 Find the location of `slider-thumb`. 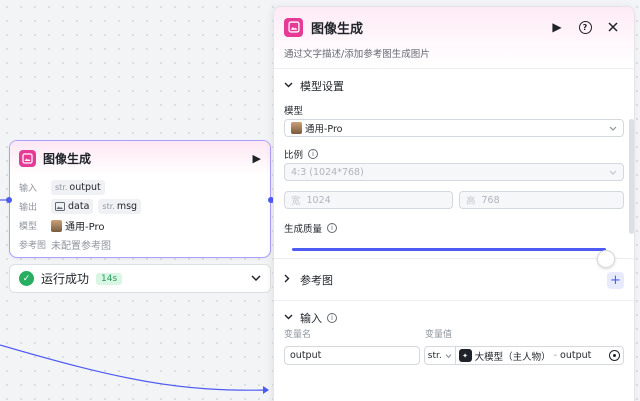

slider-thumb is located at coordinates (606, 259).